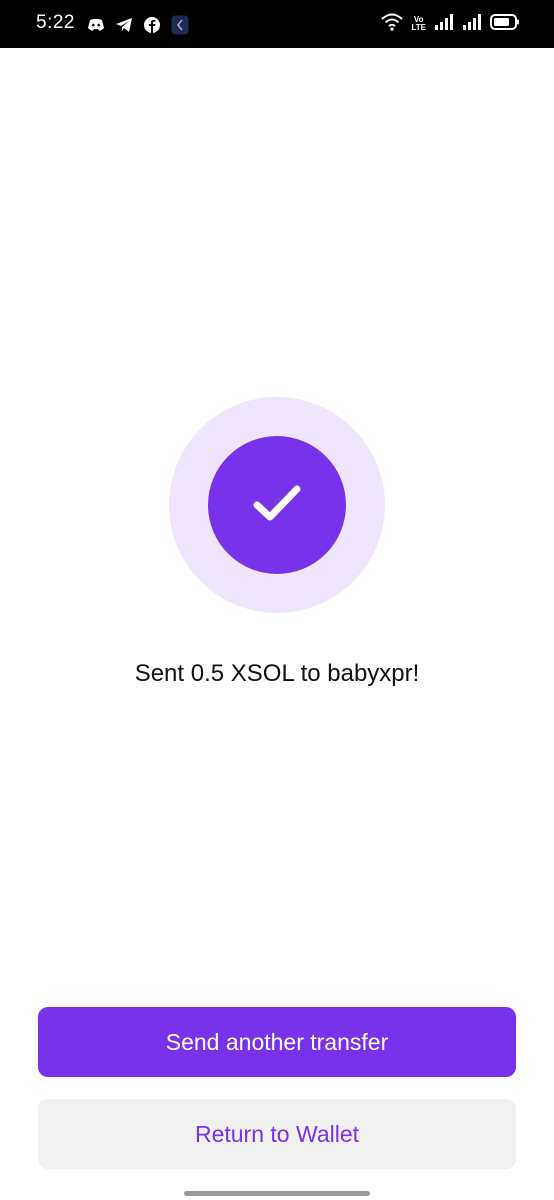 This screenshot has width=554, height=1200. I want to click on success-message: Sent 0.5 XSOL to babyxpr!, so click(277, 673).